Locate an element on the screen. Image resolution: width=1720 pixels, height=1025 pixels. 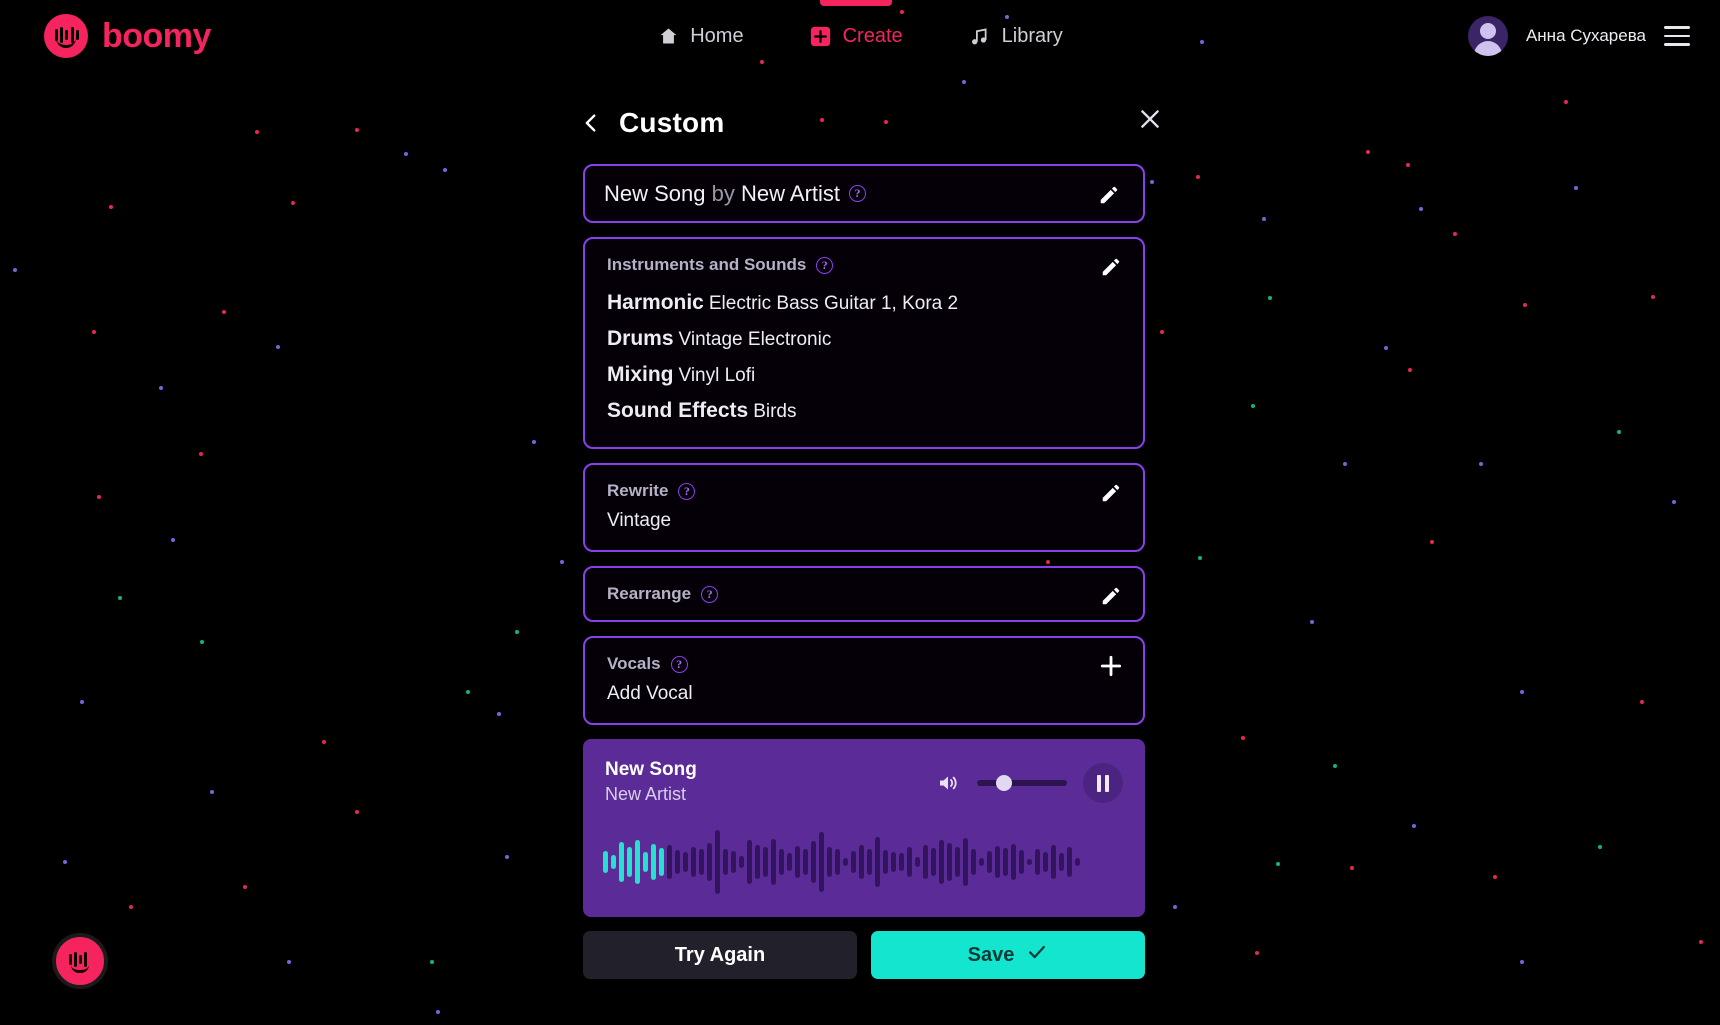
check-icon is located at coordinates (1037, 955).